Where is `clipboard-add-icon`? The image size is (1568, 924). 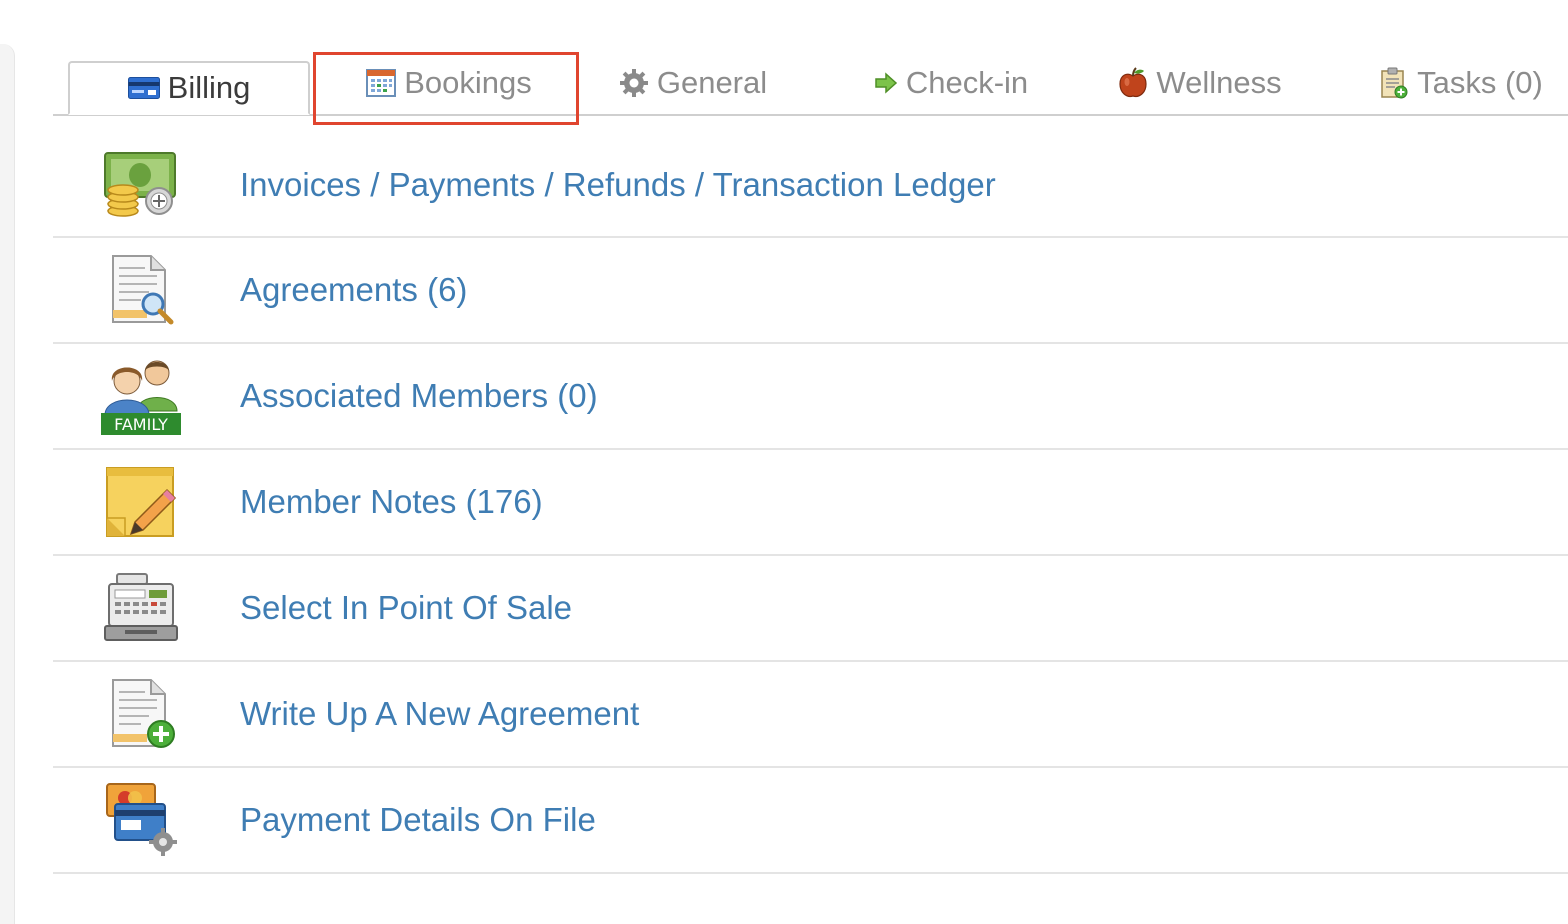 clipboard-add-icon is located at coordinates (1394, 83).